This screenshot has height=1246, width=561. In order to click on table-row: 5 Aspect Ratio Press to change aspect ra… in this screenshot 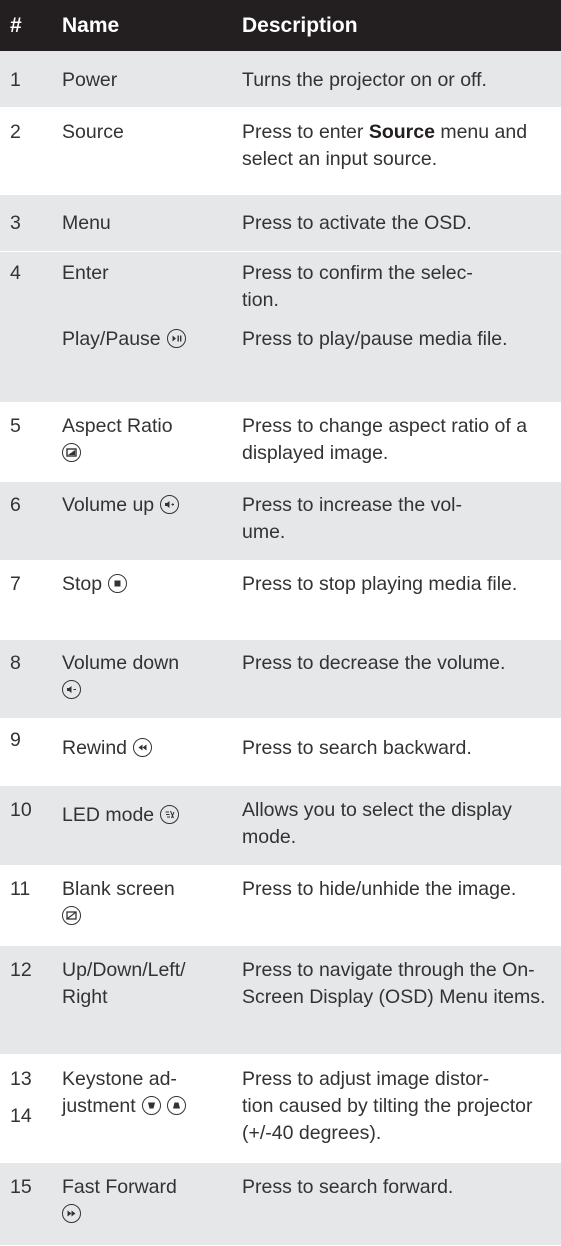, I will do `click(280, 442)`.